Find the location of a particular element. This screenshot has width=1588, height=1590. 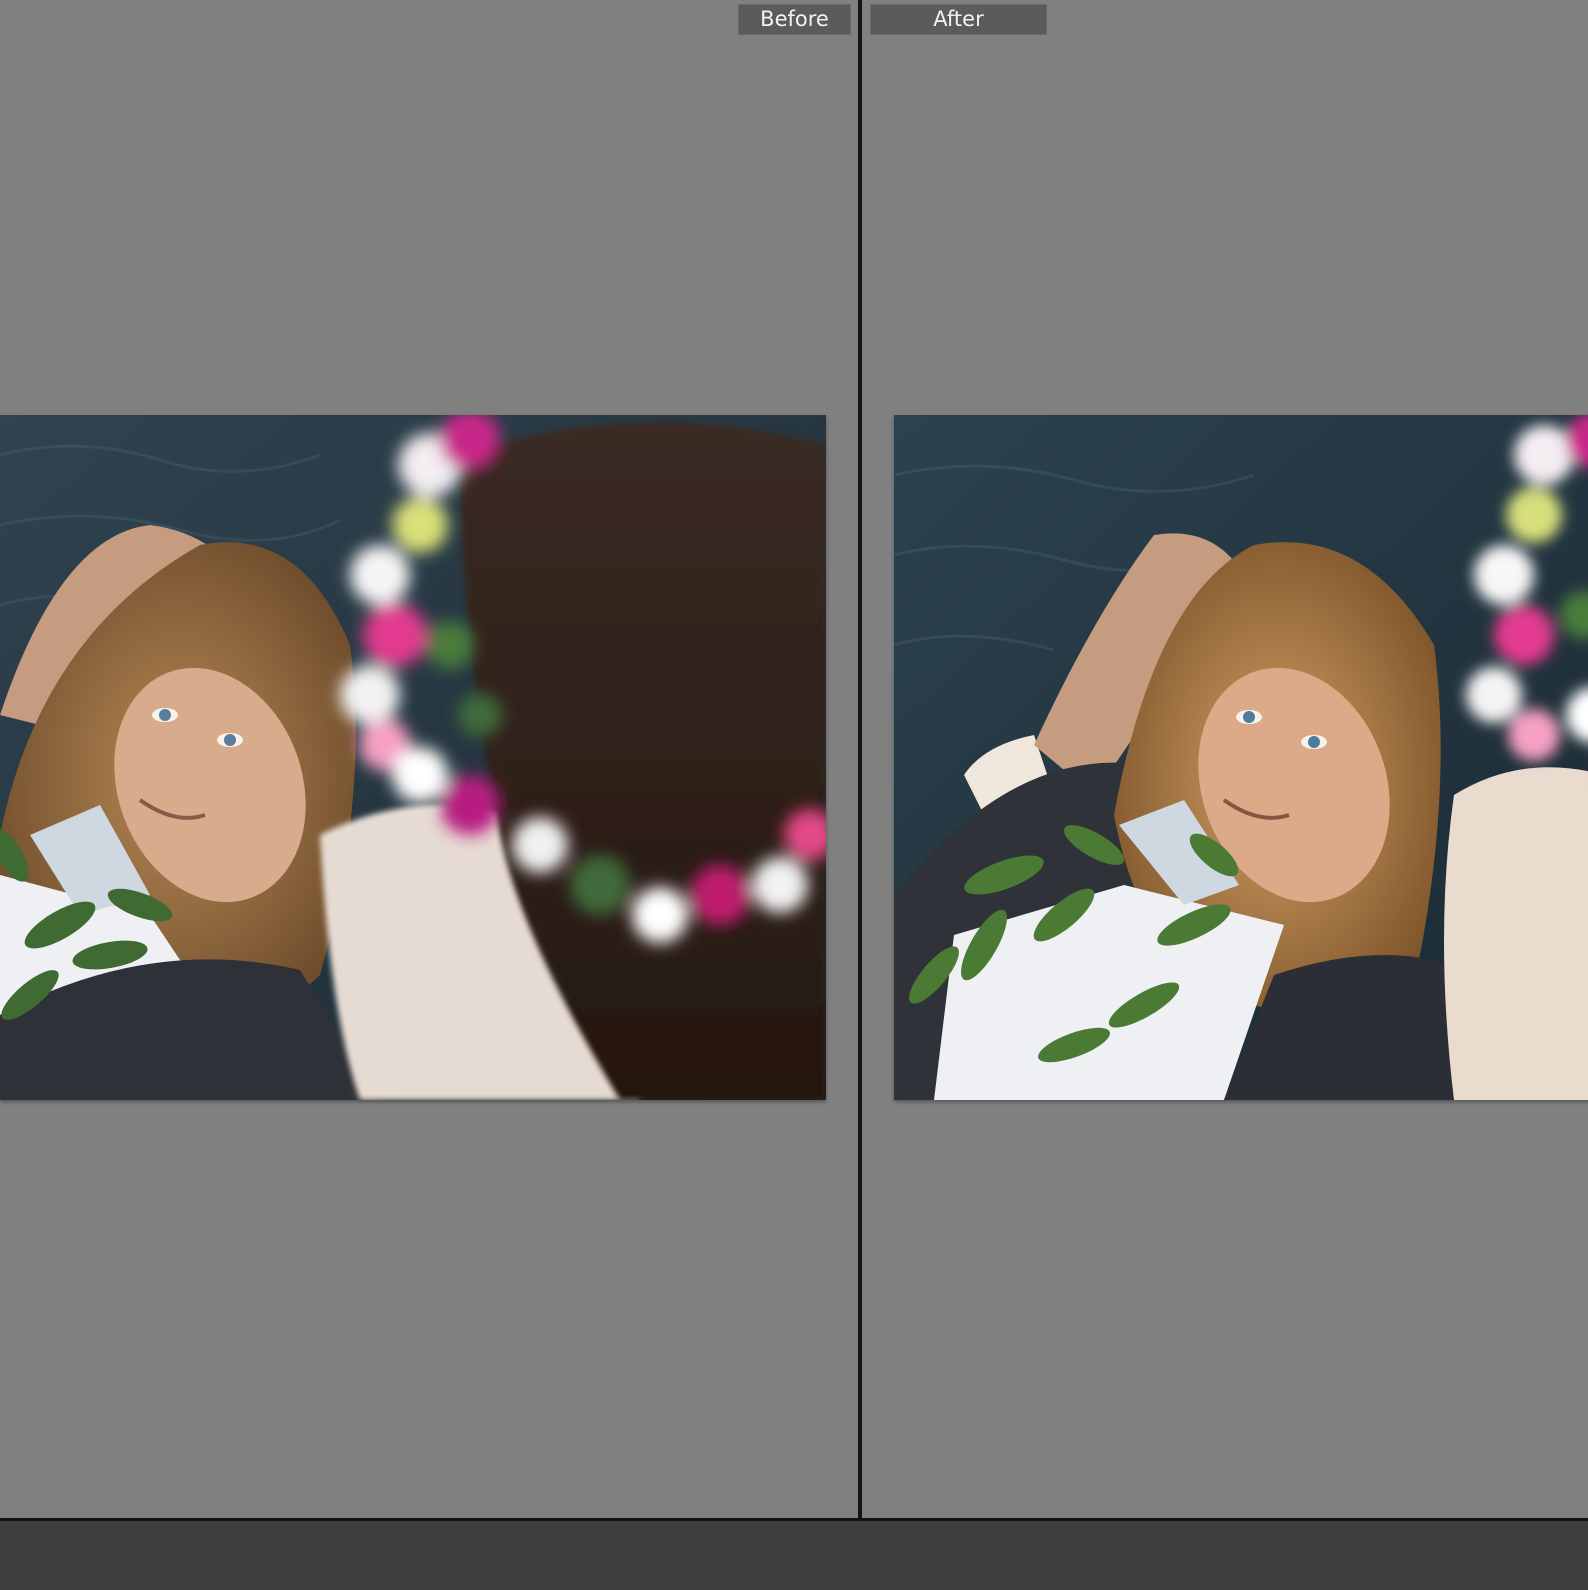

filmstrip-toolbar is located at coordinates (794, 1554).